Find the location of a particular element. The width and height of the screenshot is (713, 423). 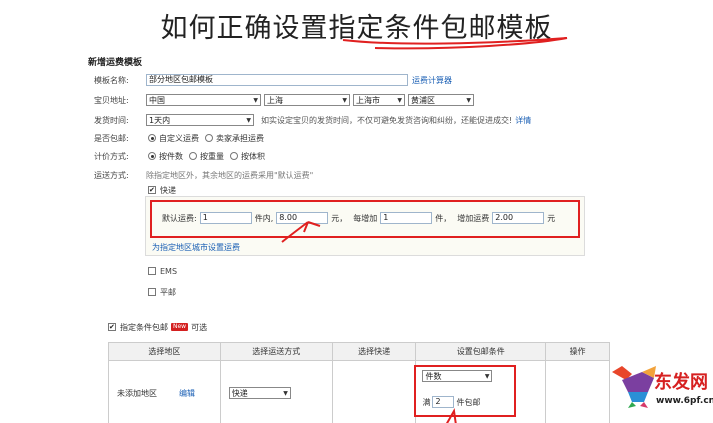

watermark-url: www.6pf.cn is located at coordinates (684, 401).